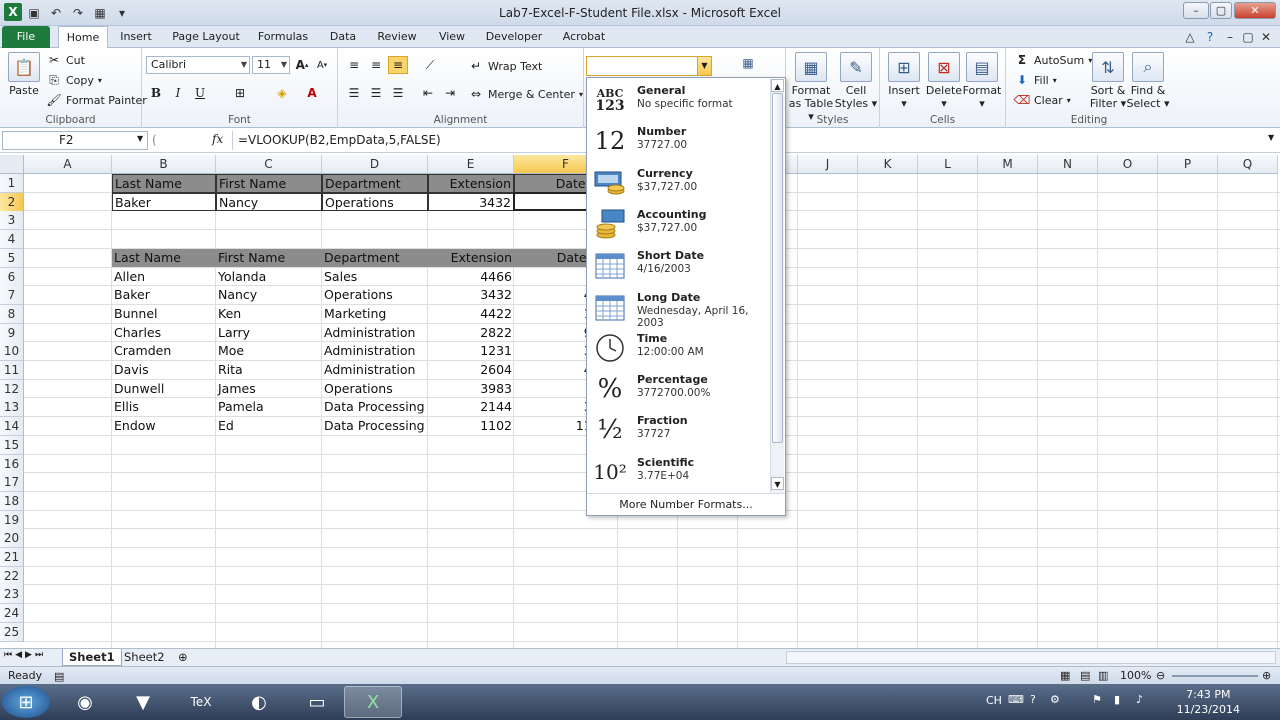  I want to click on scroll-down-icon: ▼, so click(777, 483).